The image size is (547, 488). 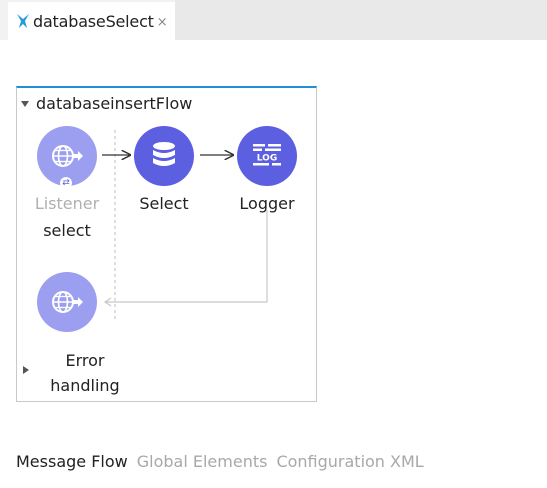 I want to click on select-node, so click(x=164, y=156).